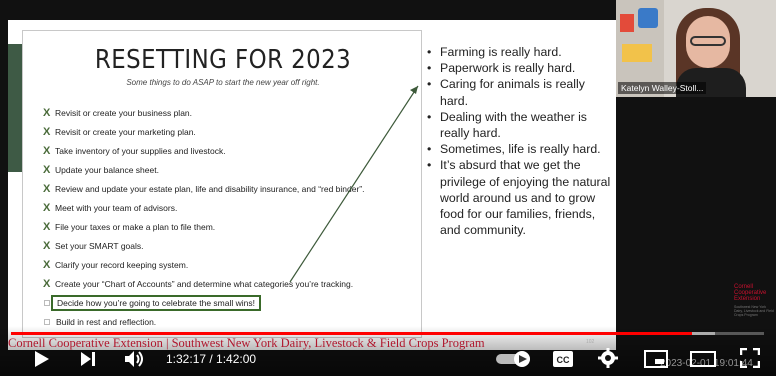  What do you see at coordinates (15, 108) in the screenshot?
I see `slide-side-strip` at bounding box center [15, 108].